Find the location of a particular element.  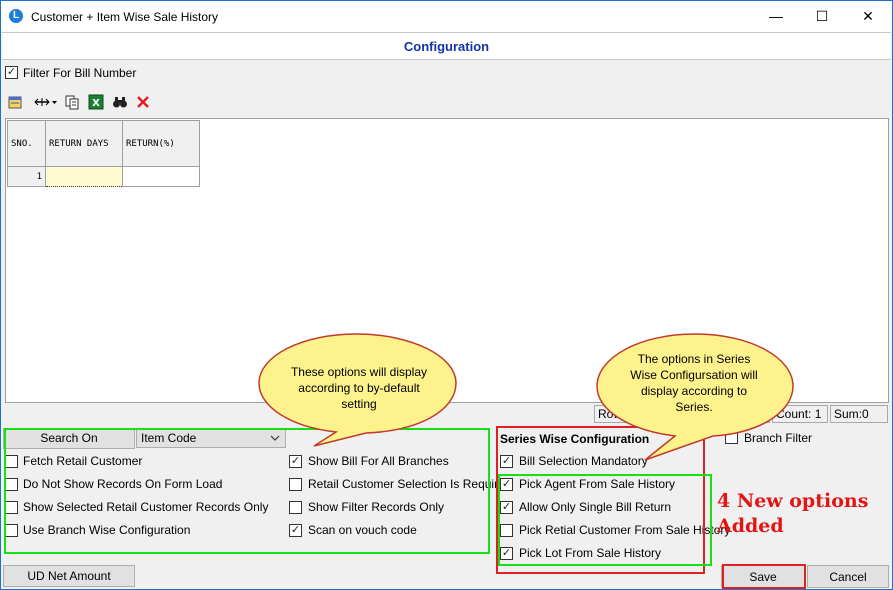

delete-icon is located at coordinates (143, 102).